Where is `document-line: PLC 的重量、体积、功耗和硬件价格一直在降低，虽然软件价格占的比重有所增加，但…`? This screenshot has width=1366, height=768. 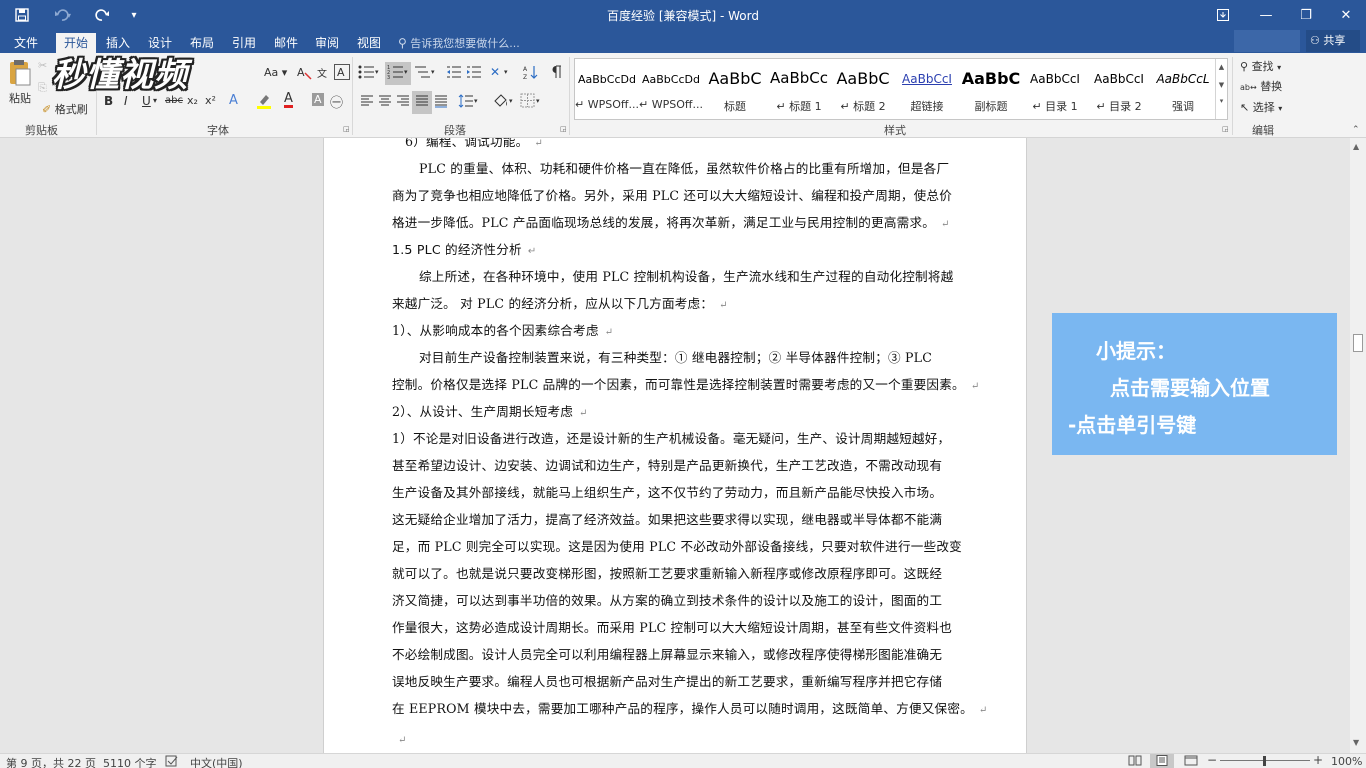 document-line: PLC 的重量、体积、功耗和硬件价格一直在降低，虽然软件价格占的比重有所增加，但… is located at coordinates (684, 167).